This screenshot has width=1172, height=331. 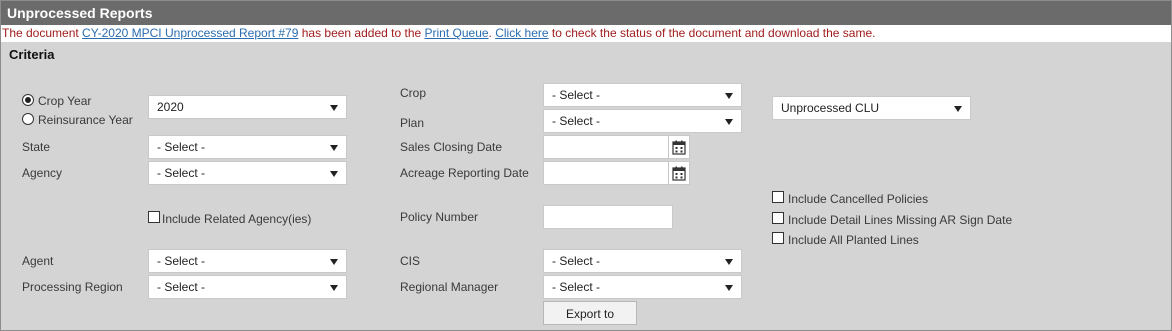 I want to click on include-cancelled-policies-checkbox, so click(x=778, y=197).